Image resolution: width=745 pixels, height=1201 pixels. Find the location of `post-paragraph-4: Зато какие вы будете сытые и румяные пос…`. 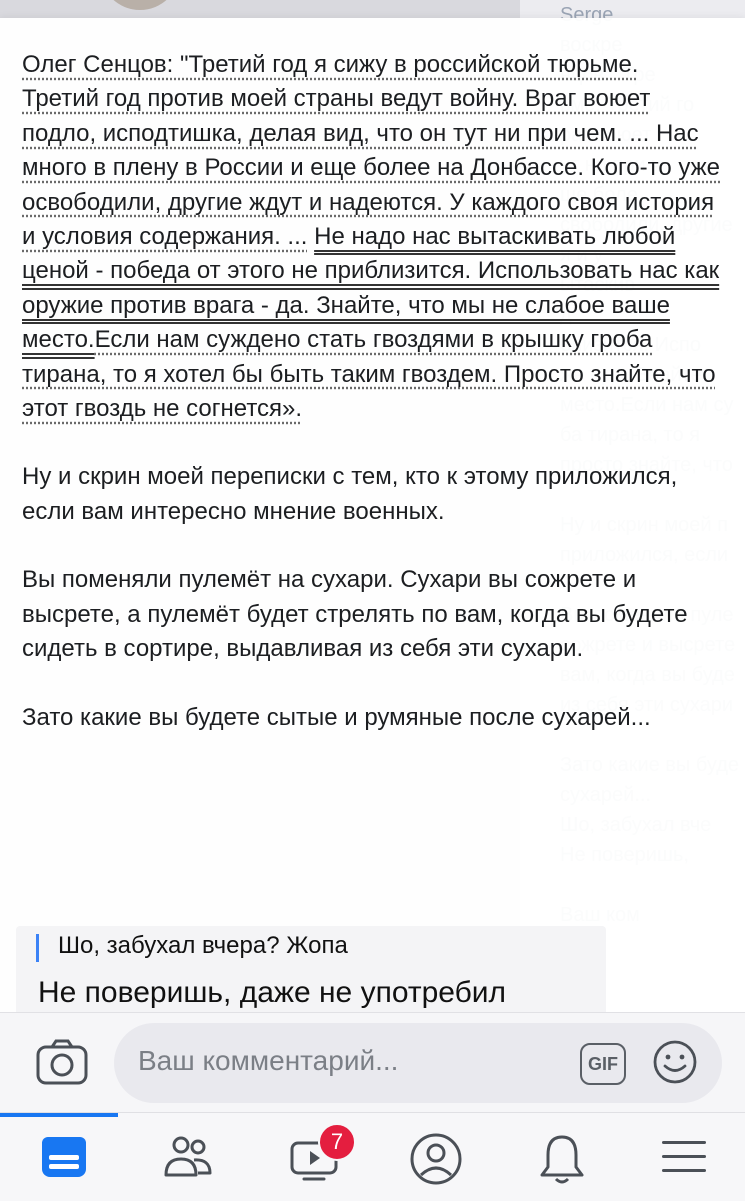

post-paragraph-4: Зато какие вы будете сытые и румяные пос… is located at coordinates (336, 717).